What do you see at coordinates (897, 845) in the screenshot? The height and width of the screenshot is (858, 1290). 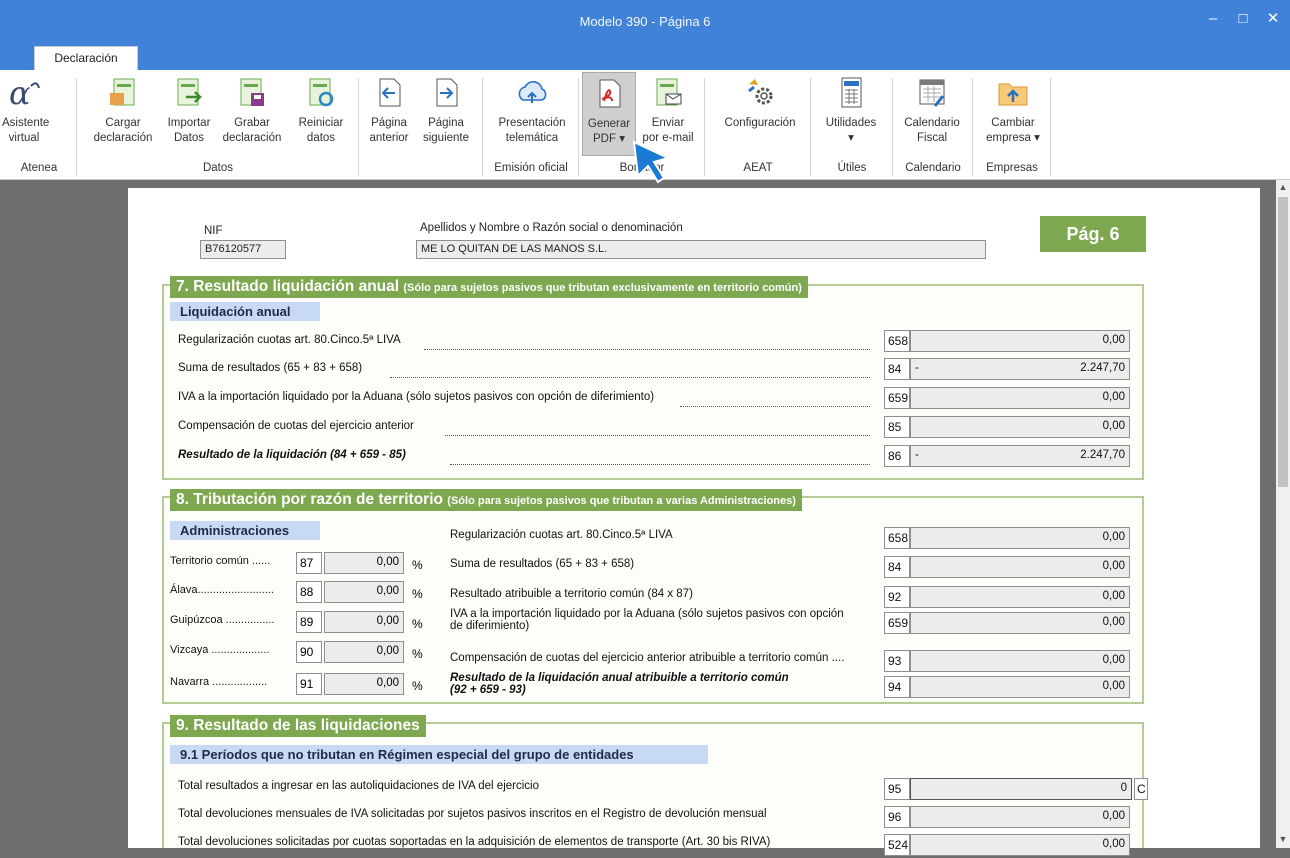 I see `s9-row-code: 524` at bounding box center [897, 845].